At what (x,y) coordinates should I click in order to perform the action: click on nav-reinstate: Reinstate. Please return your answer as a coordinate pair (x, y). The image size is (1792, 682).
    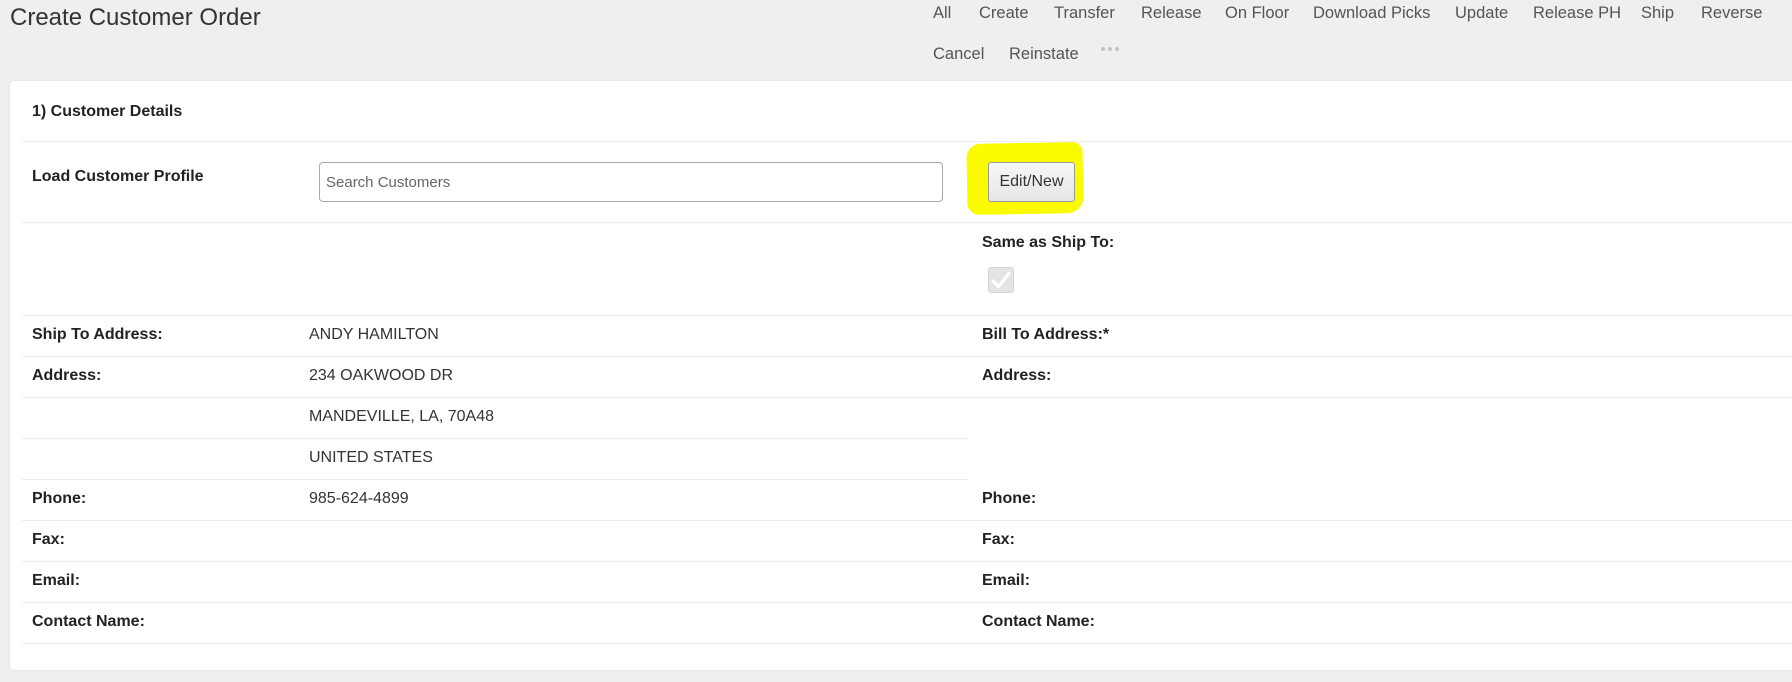
    Looking at the image, I should click on (1044, 54).